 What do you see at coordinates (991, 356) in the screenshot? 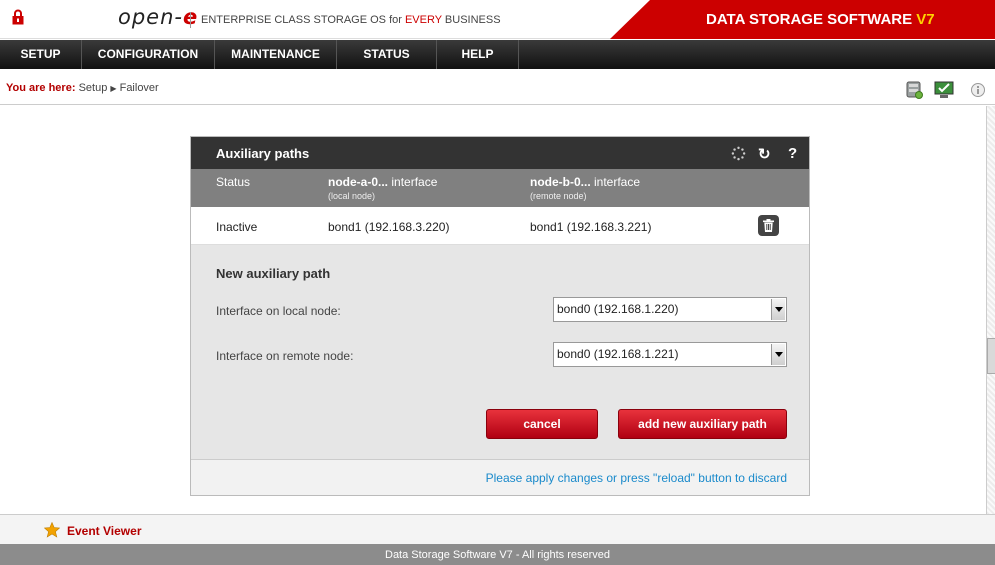
I see `scrollbar-thumb` at bounding box center [991, 356].